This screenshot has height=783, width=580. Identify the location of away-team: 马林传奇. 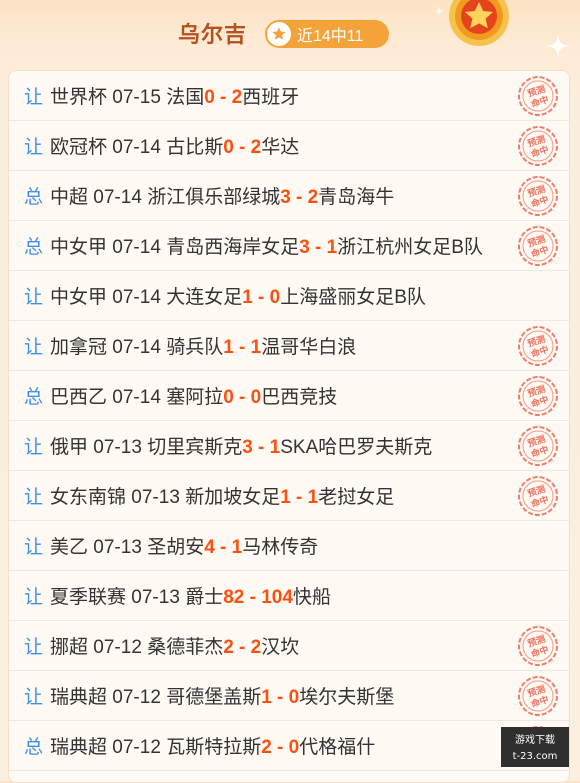
(280, 547).